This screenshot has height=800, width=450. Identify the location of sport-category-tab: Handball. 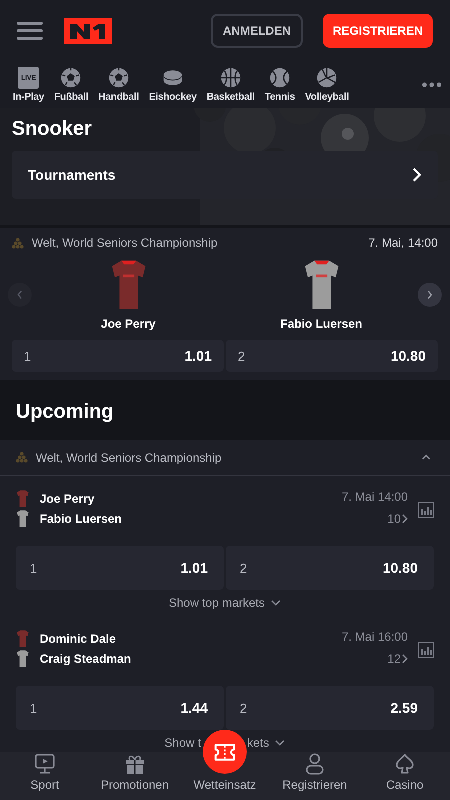
(119, 85).